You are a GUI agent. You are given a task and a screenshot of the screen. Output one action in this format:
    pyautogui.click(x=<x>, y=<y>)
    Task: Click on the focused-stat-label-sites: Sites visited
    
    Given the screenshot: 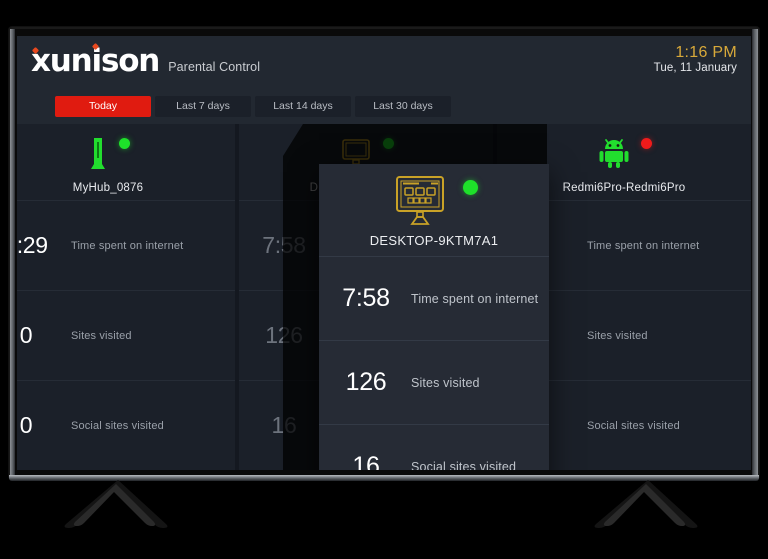 What is the action you would take?
    pyautogui.click(x=445, y=382)
    